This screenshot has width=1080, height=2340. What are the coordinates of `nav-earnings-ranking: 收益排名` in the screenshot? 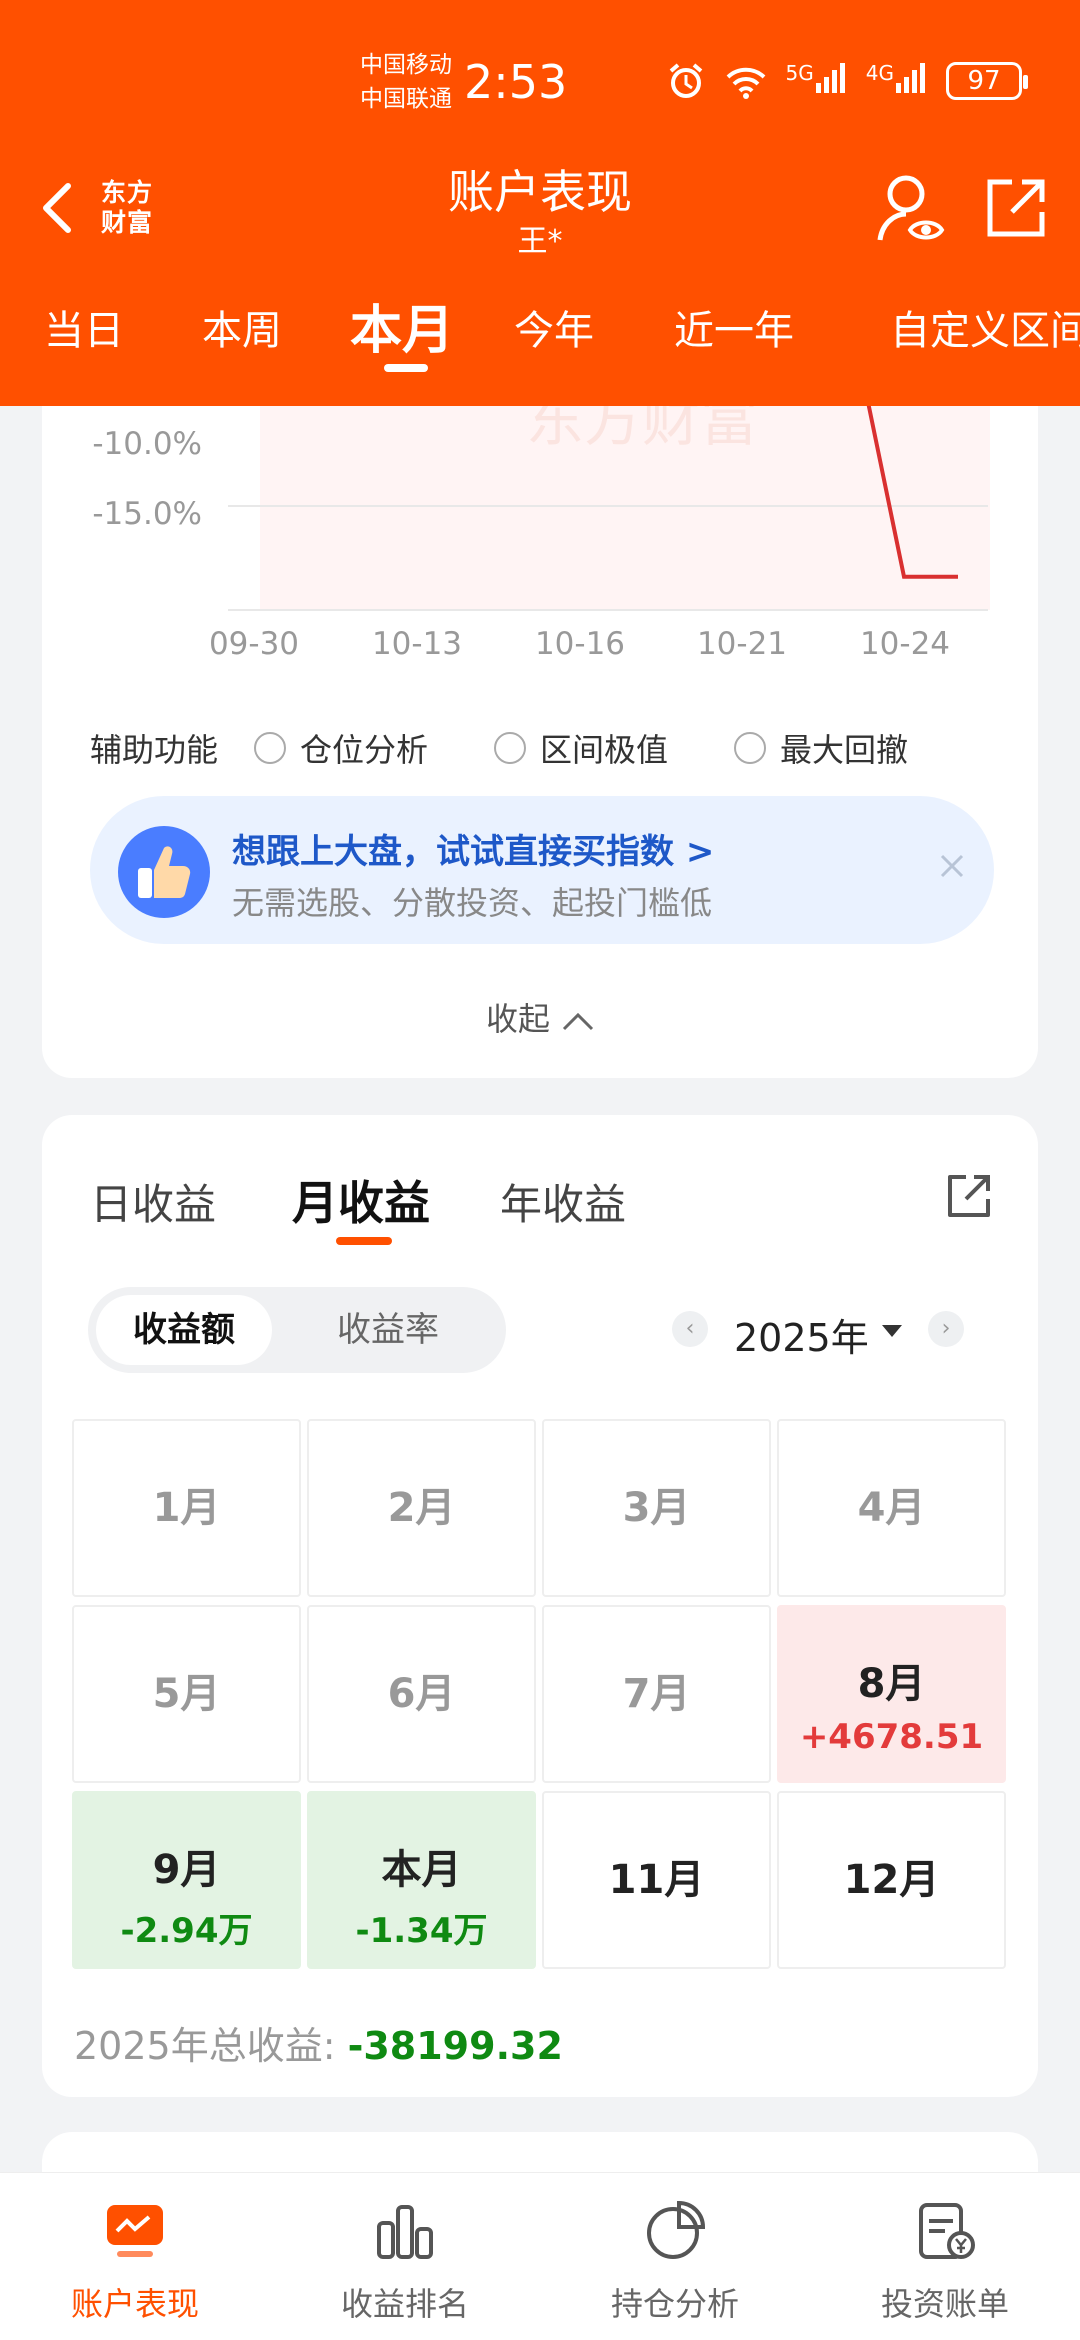 It's located at (405, 2262).